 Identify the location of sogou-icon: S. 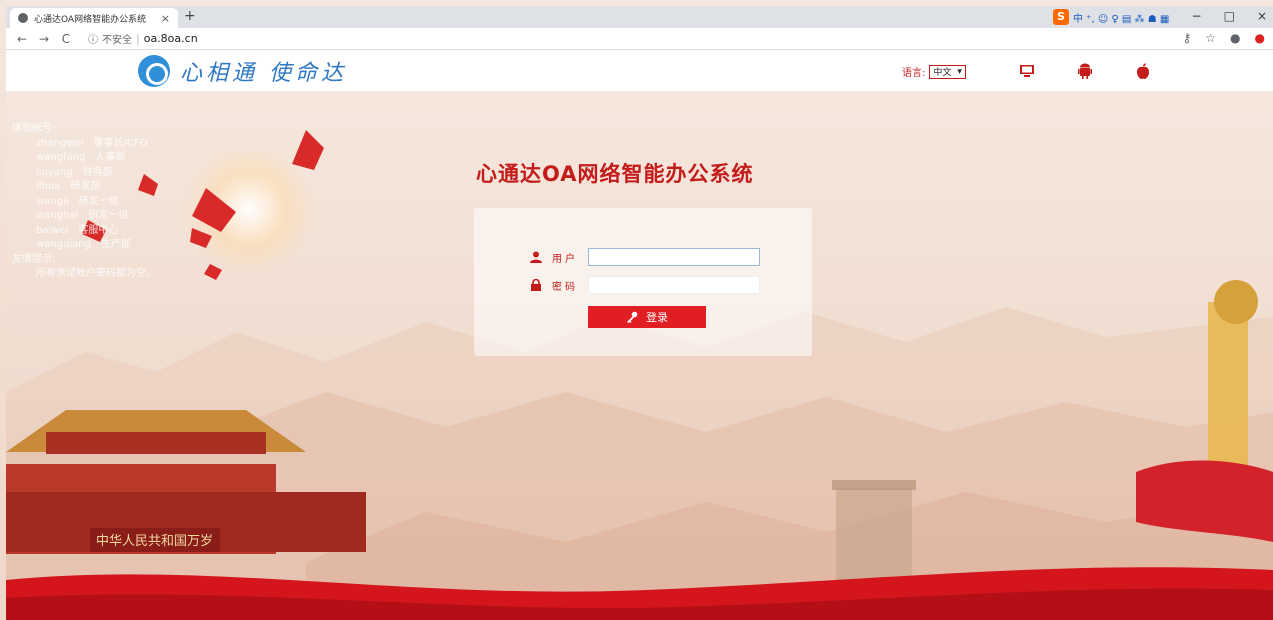
(1061, 17).